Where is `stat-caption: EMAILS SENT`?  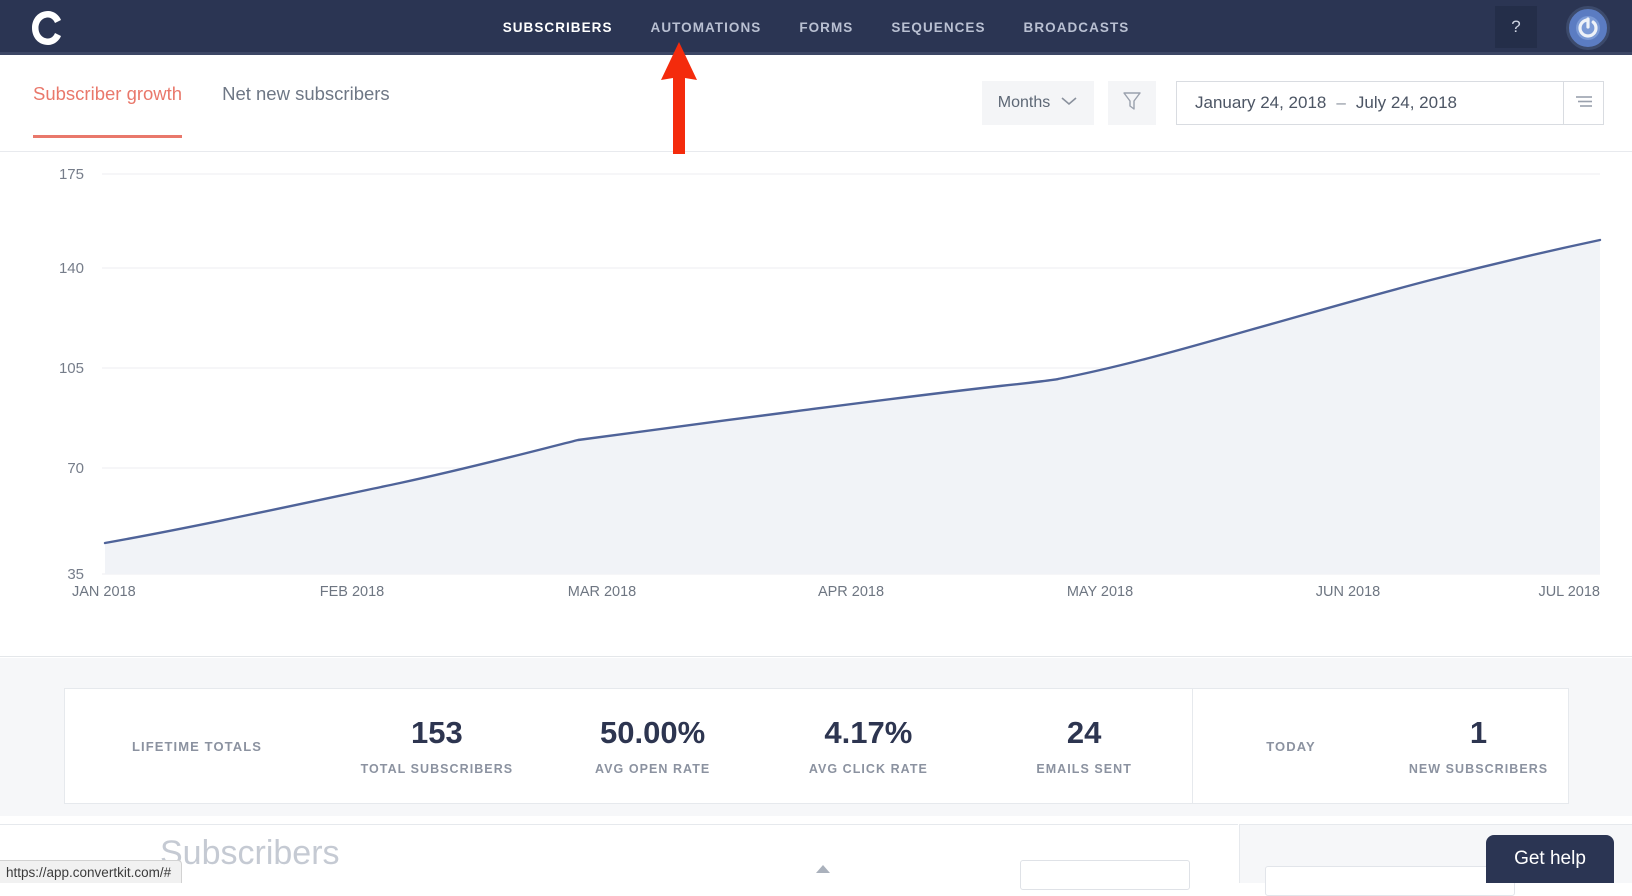
stat-caption: EMAILS SENT is located at coordinates (1084, 769).